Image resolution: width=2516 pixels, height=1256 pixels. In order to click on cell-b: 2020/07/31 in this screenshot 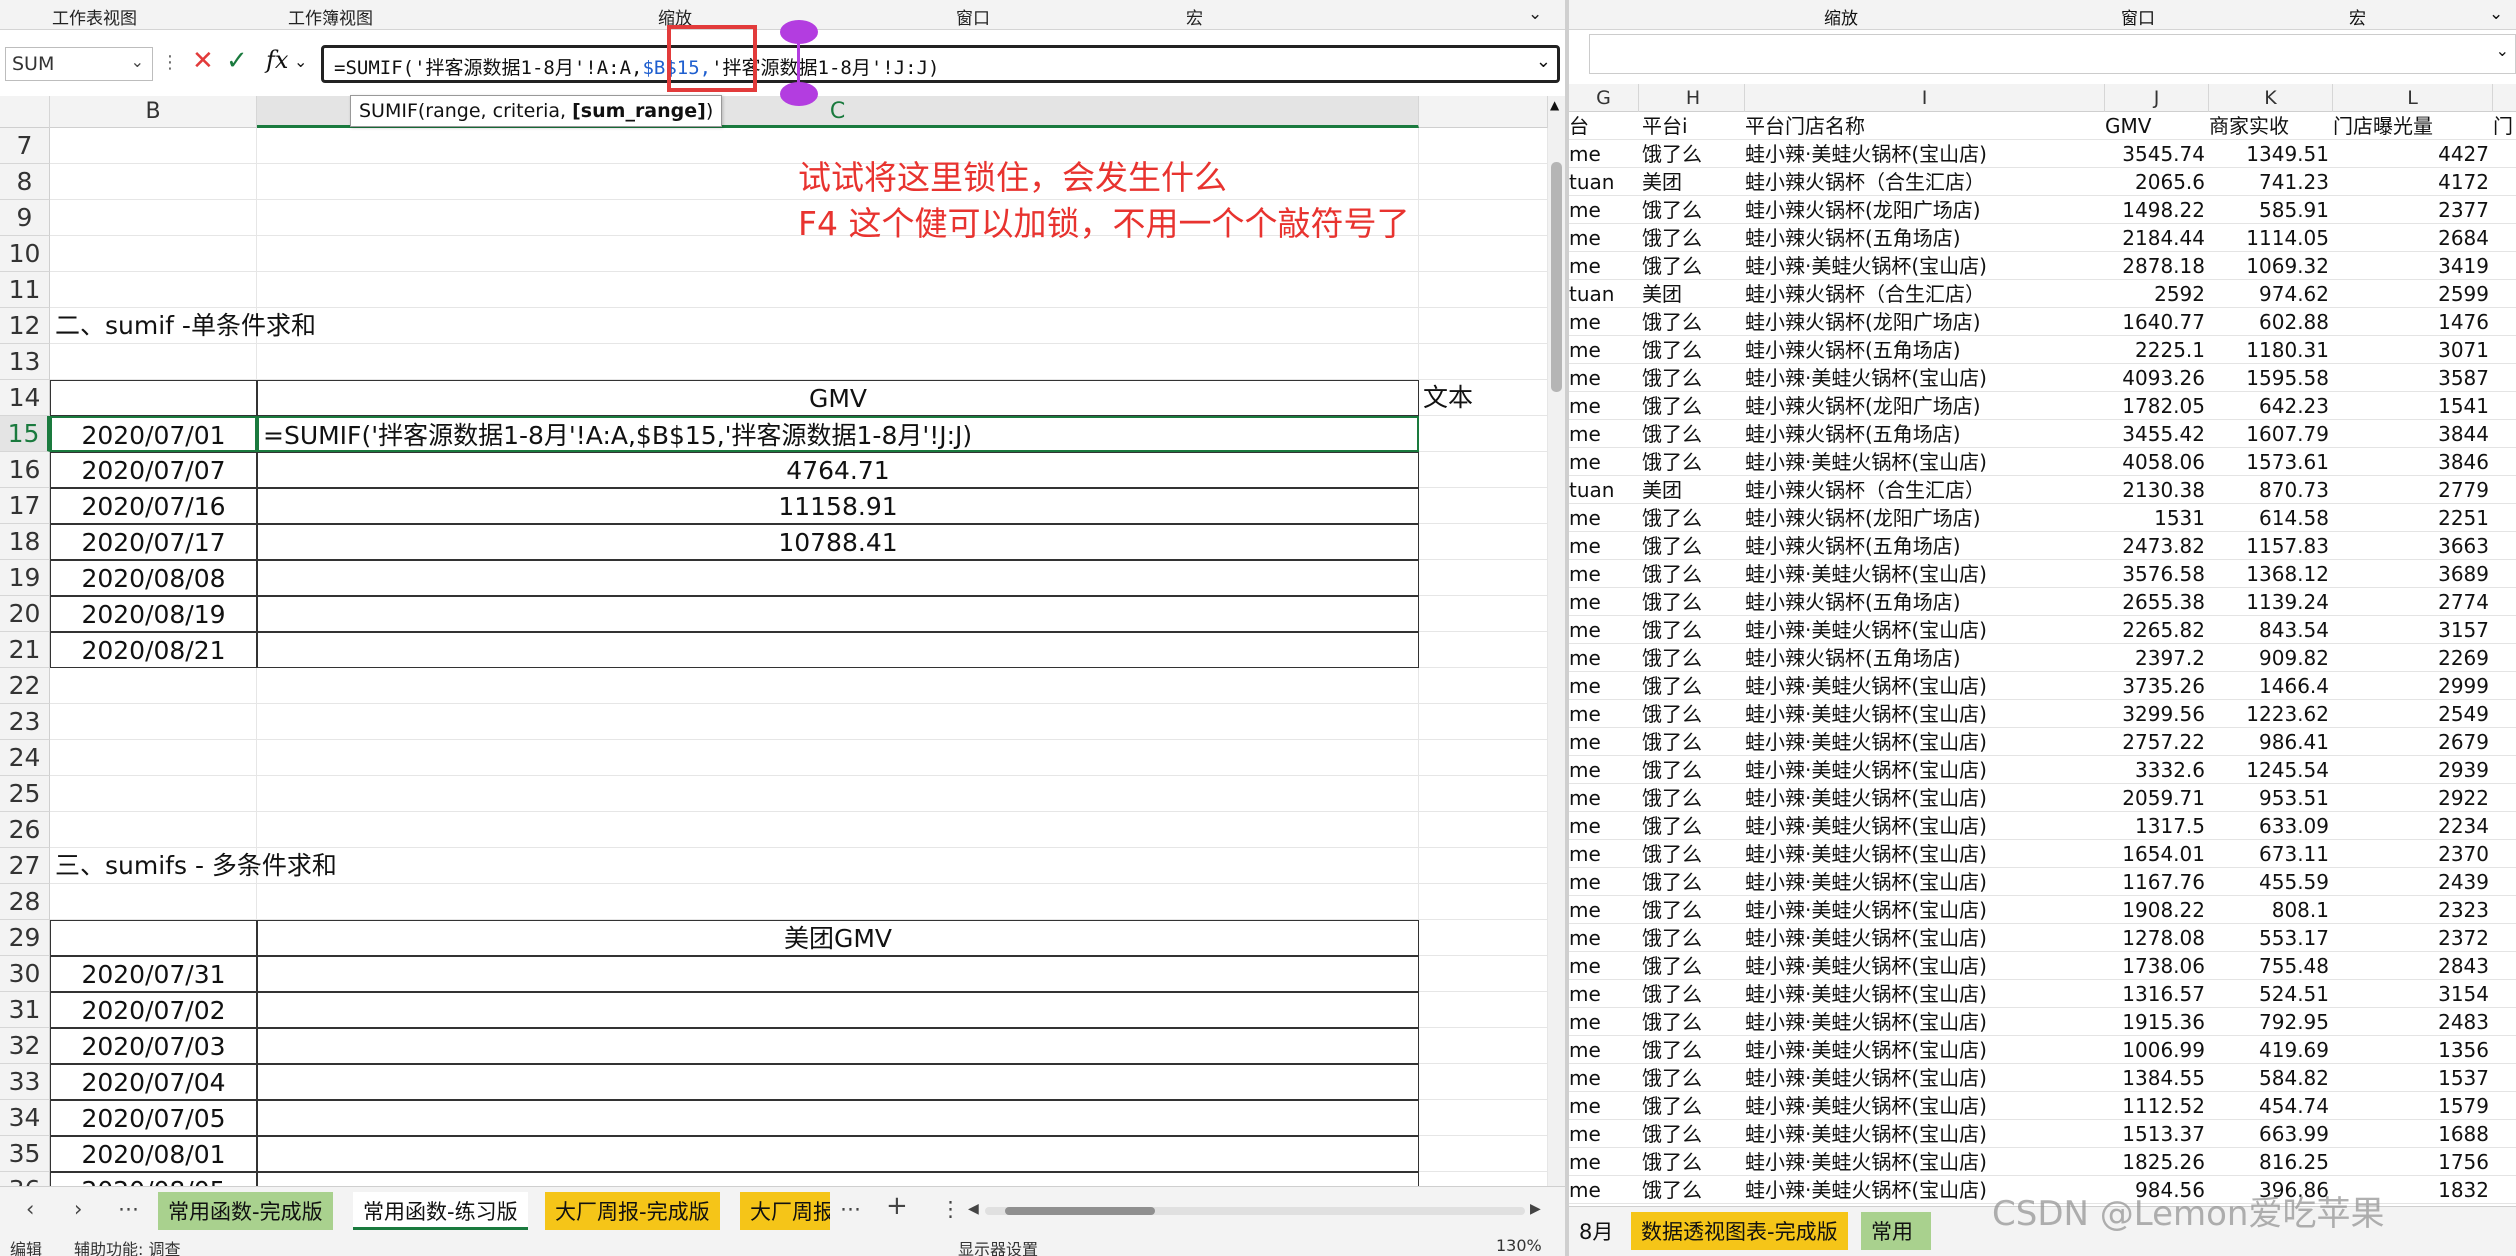, I will do `click(153, 974)`.